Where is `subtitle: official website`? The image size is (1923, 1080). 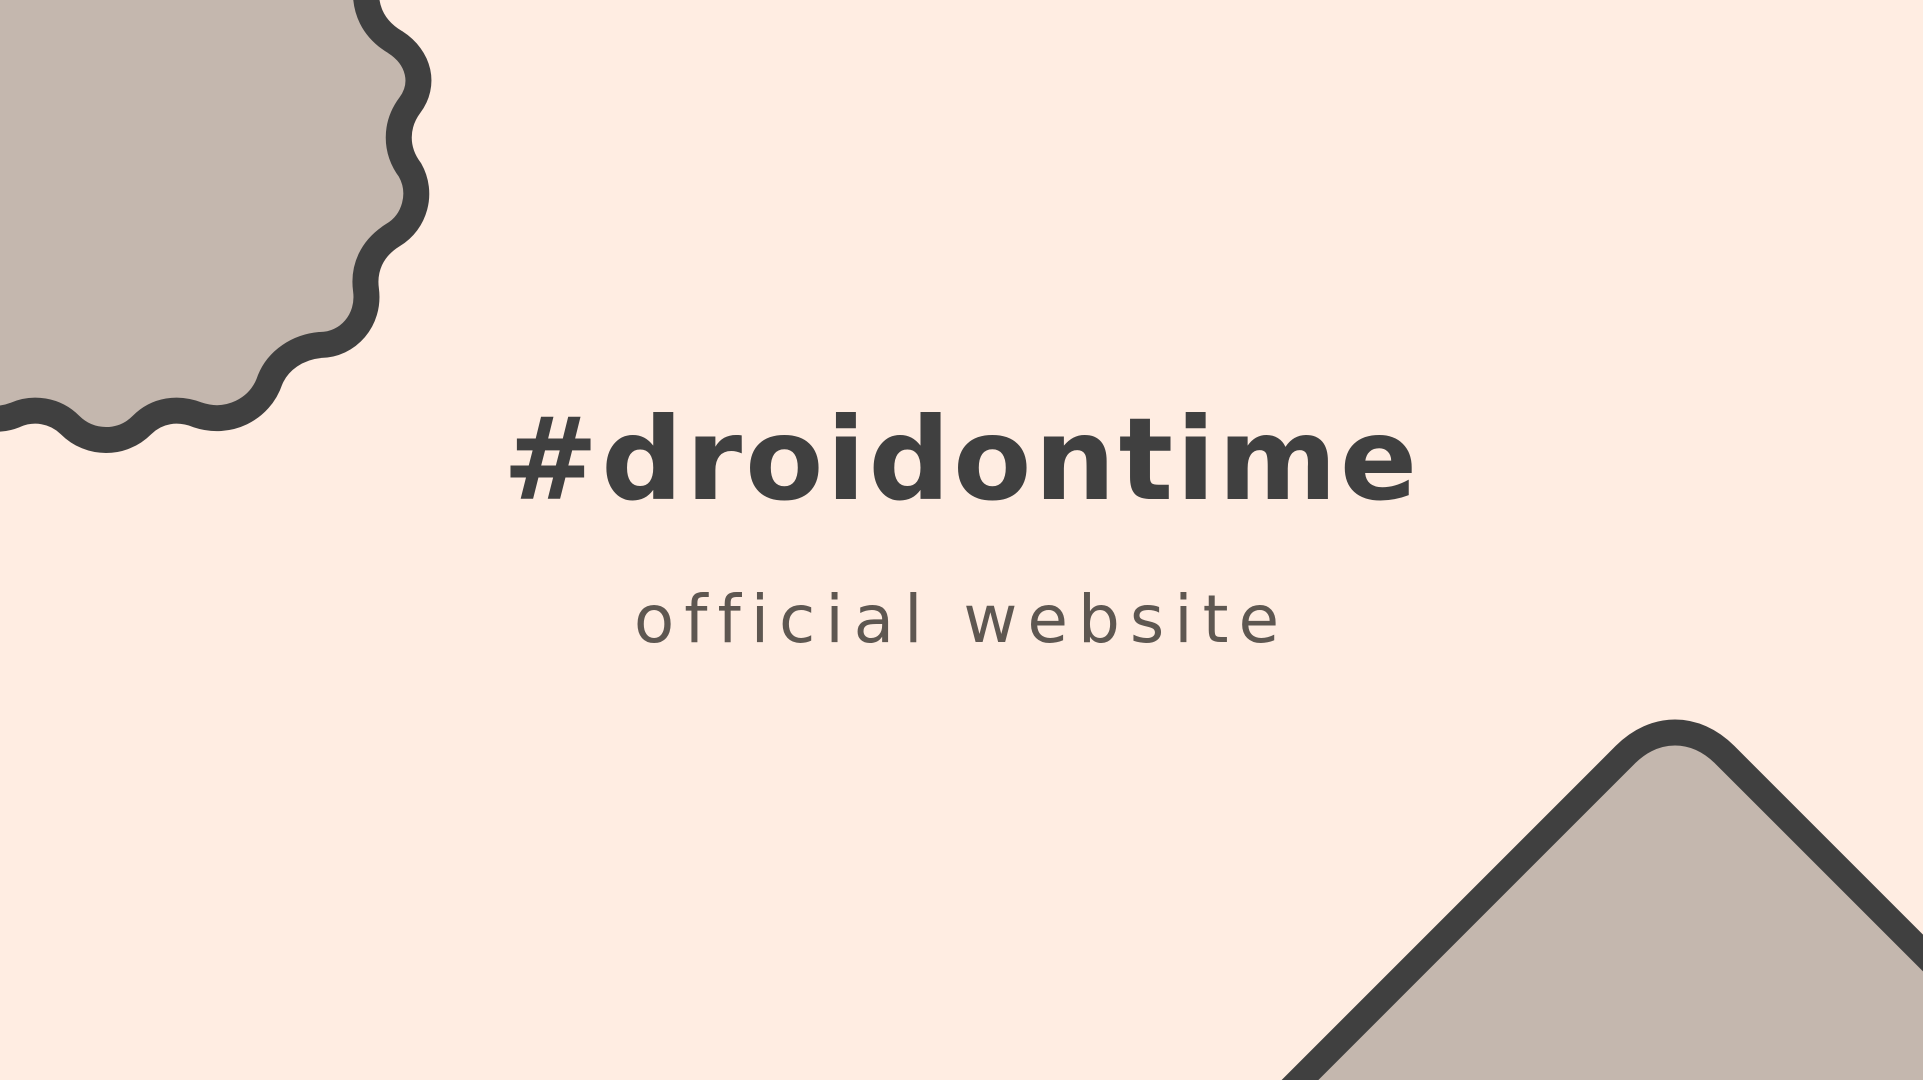
subtitle: official website is located at coordinates (961, 619).